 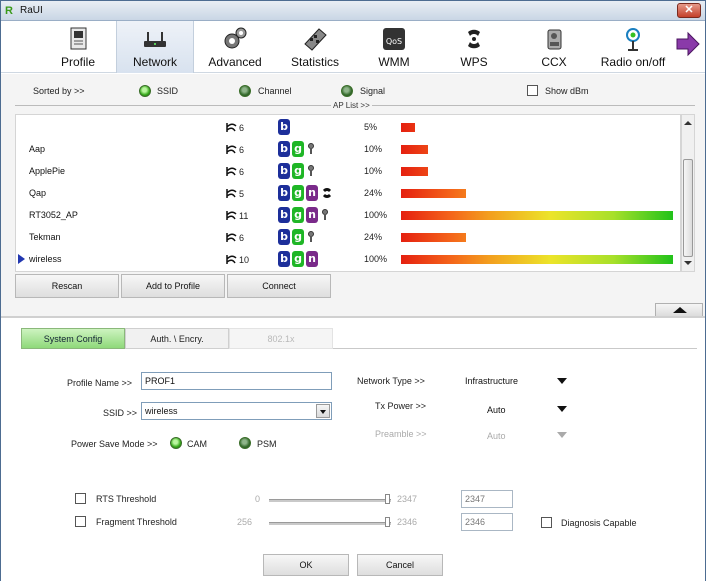 I want to click on advanced-gear-icon, so click(x=235, y=38).